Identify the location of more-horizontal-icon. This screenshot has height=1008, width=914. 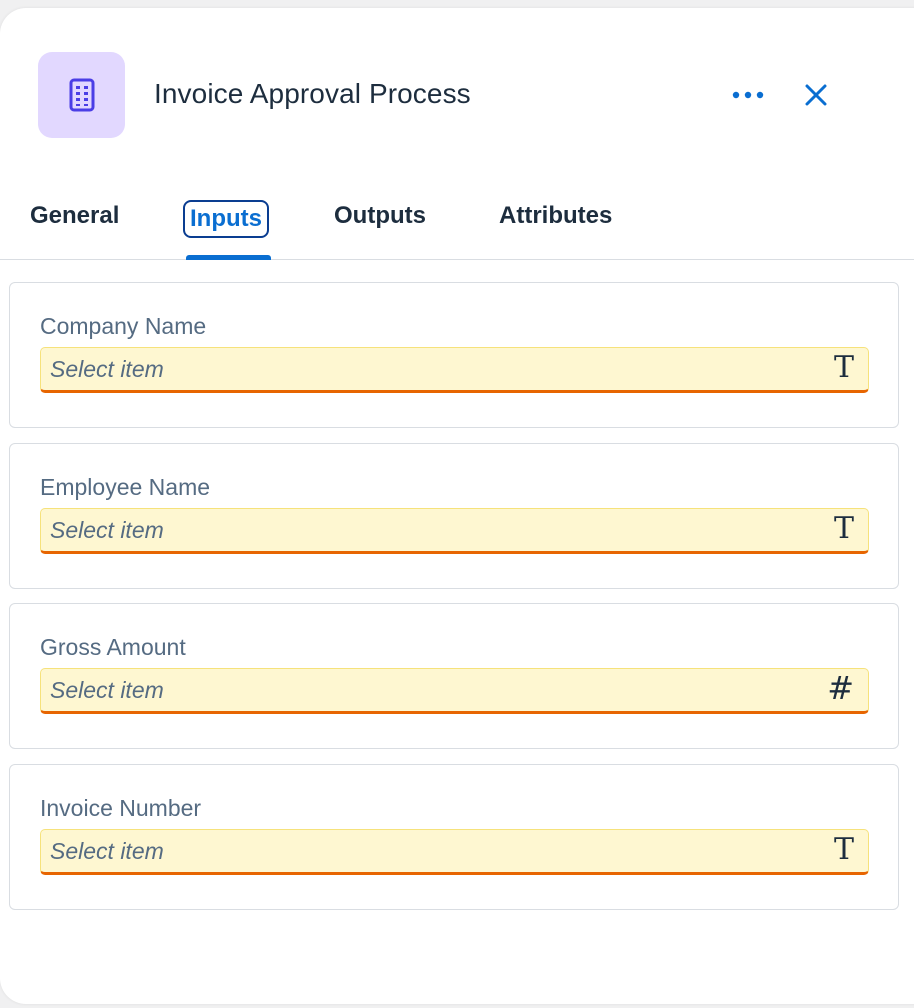
(748, 95).